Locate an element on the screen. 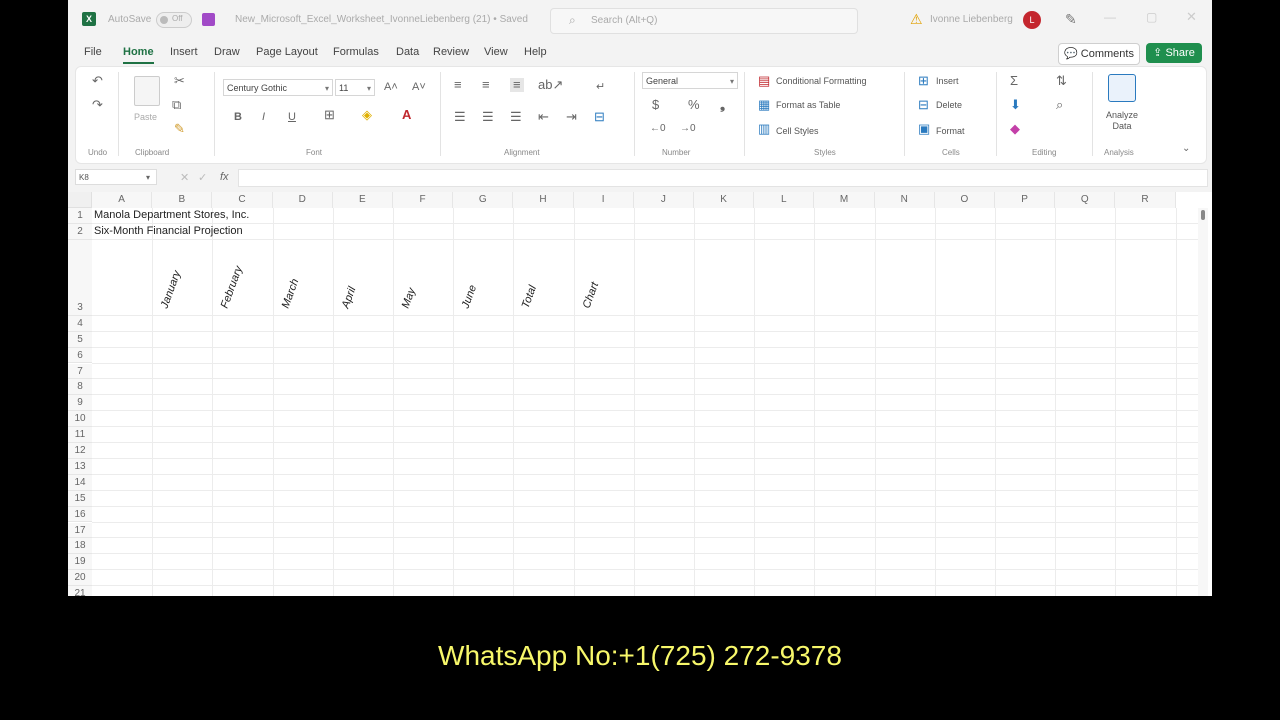  row-header-15: 15 is located at coordinates (80, 498).